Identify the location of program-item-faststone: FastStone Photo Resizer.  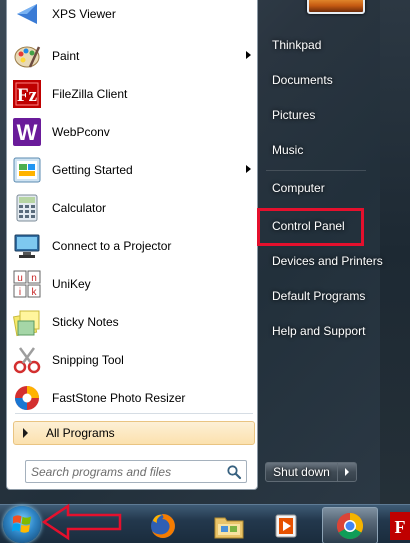
(132, 398).